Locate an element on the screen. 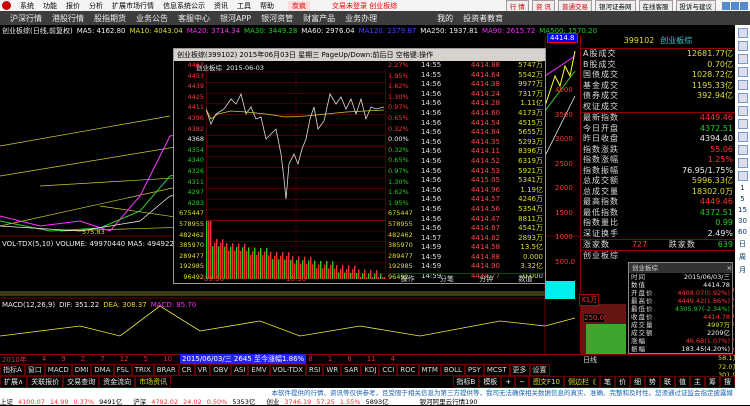  tick-row: 14:56 4414.35 5293万 is located at coordinates (481, 143).